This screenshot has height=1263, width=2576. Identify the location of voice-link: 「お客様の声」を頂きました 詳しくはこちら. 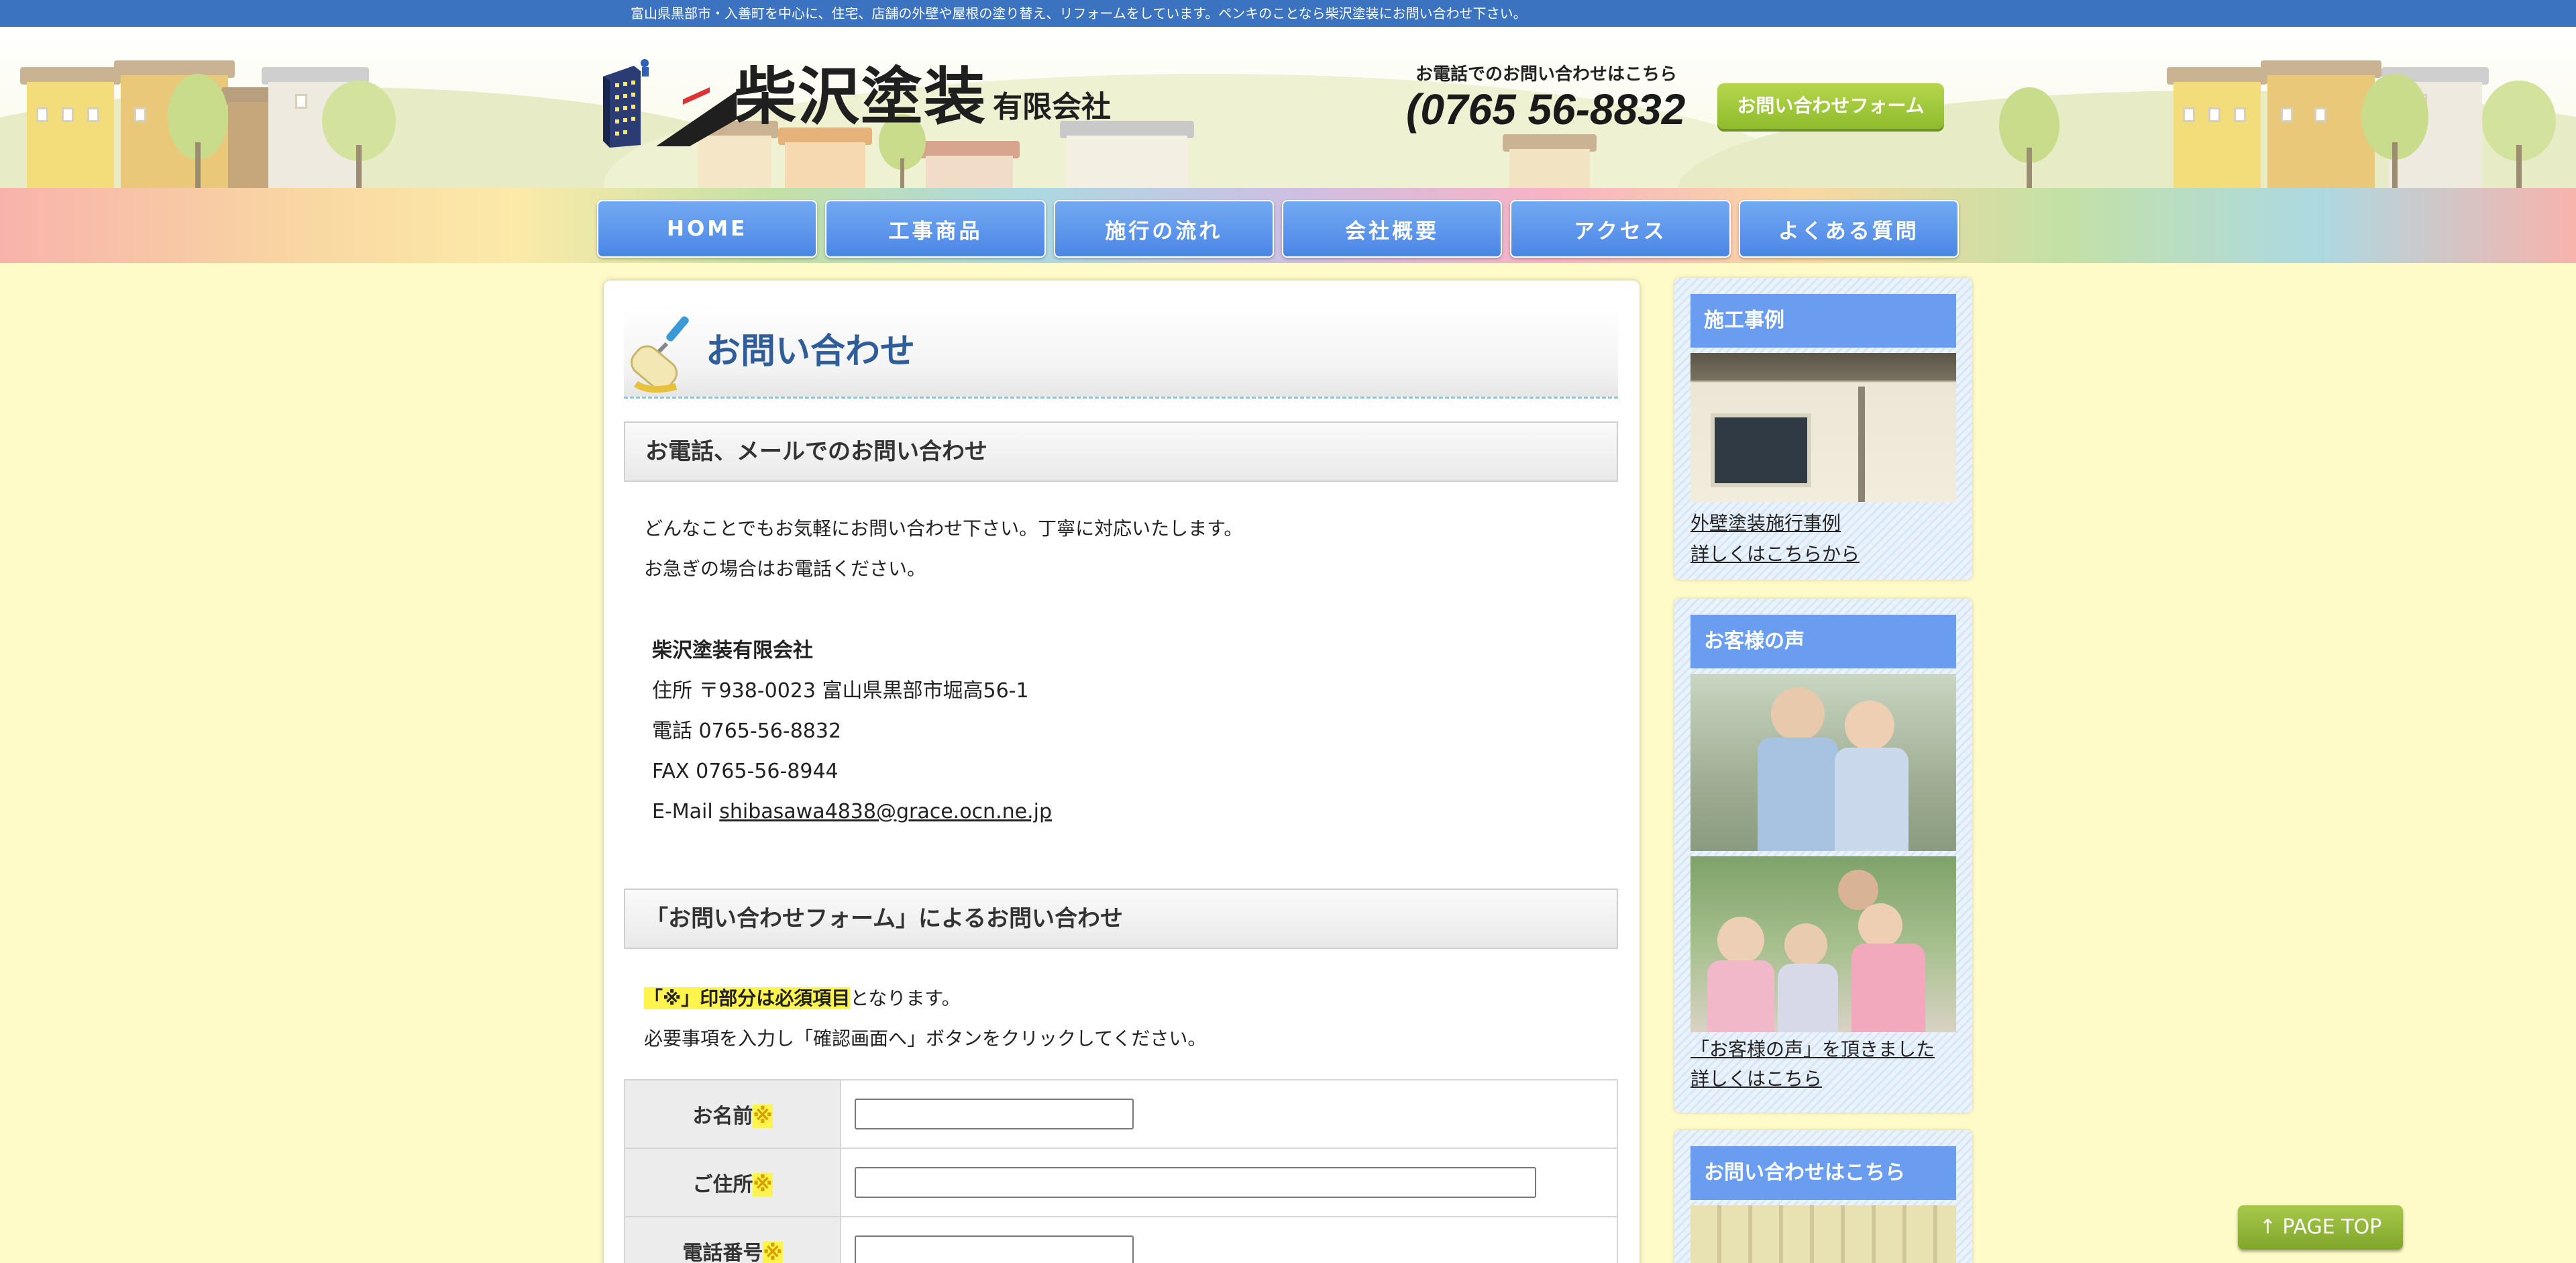
(1823, 1064).